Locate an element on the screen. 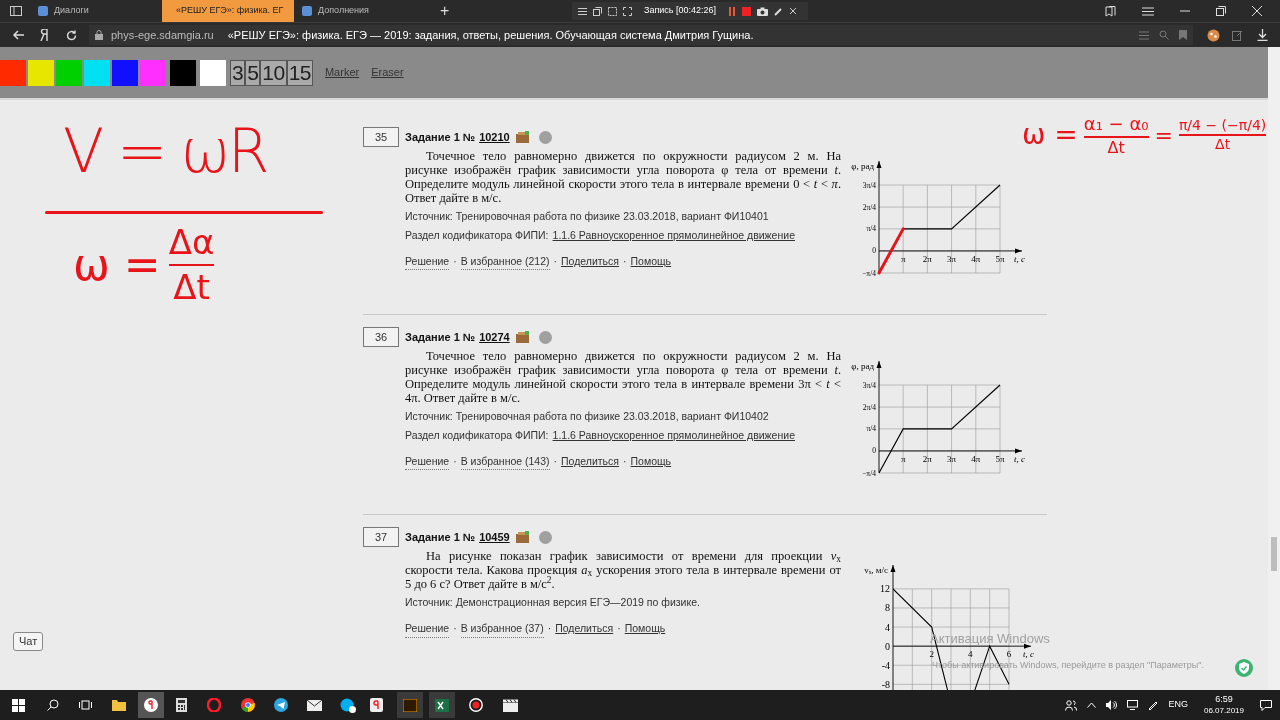 The height and width of the screenshot is (720, 1280). crop-icon is located at coordinates (612, 11).